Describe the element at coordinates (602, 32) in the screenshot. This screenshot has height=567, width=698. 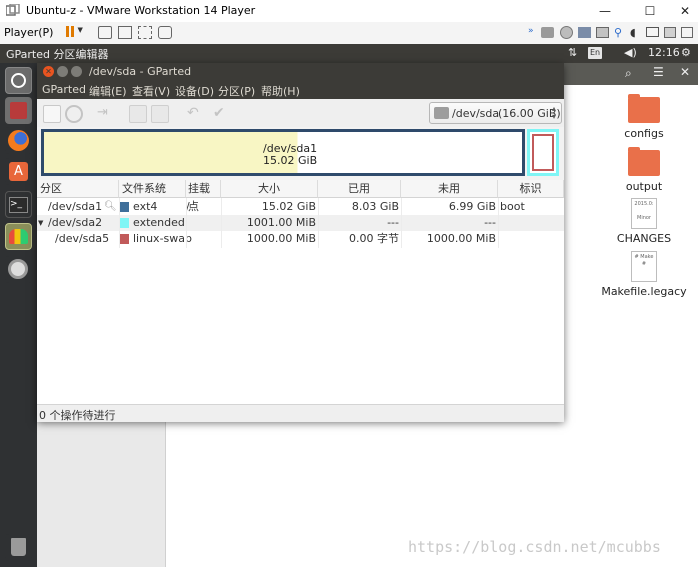
I see `printer-icon` at that location.